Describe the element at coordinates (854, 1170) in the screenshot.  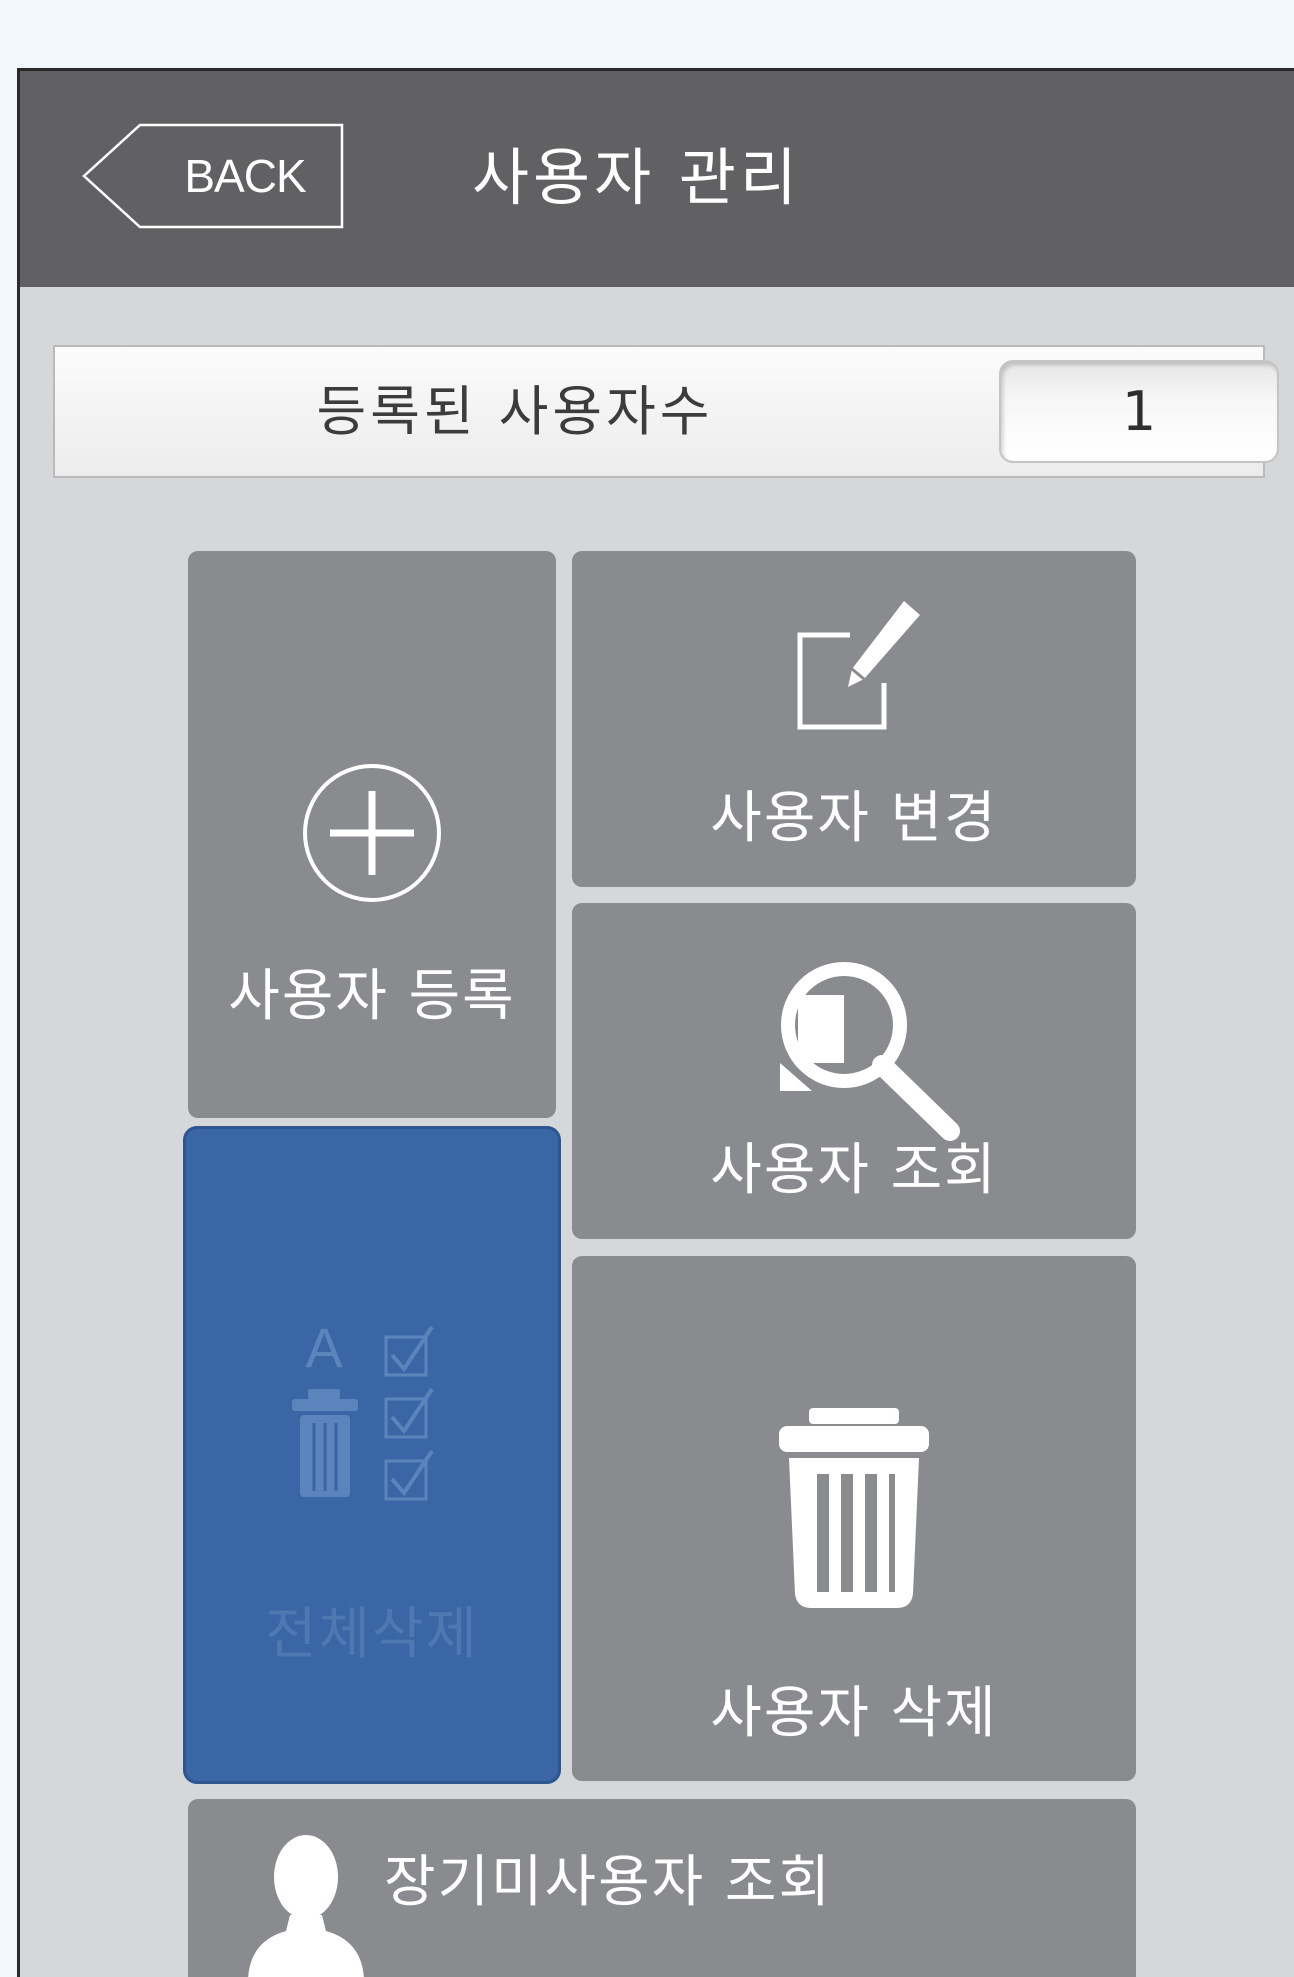
I see `search-user-label: 사용자 조회` at that location.